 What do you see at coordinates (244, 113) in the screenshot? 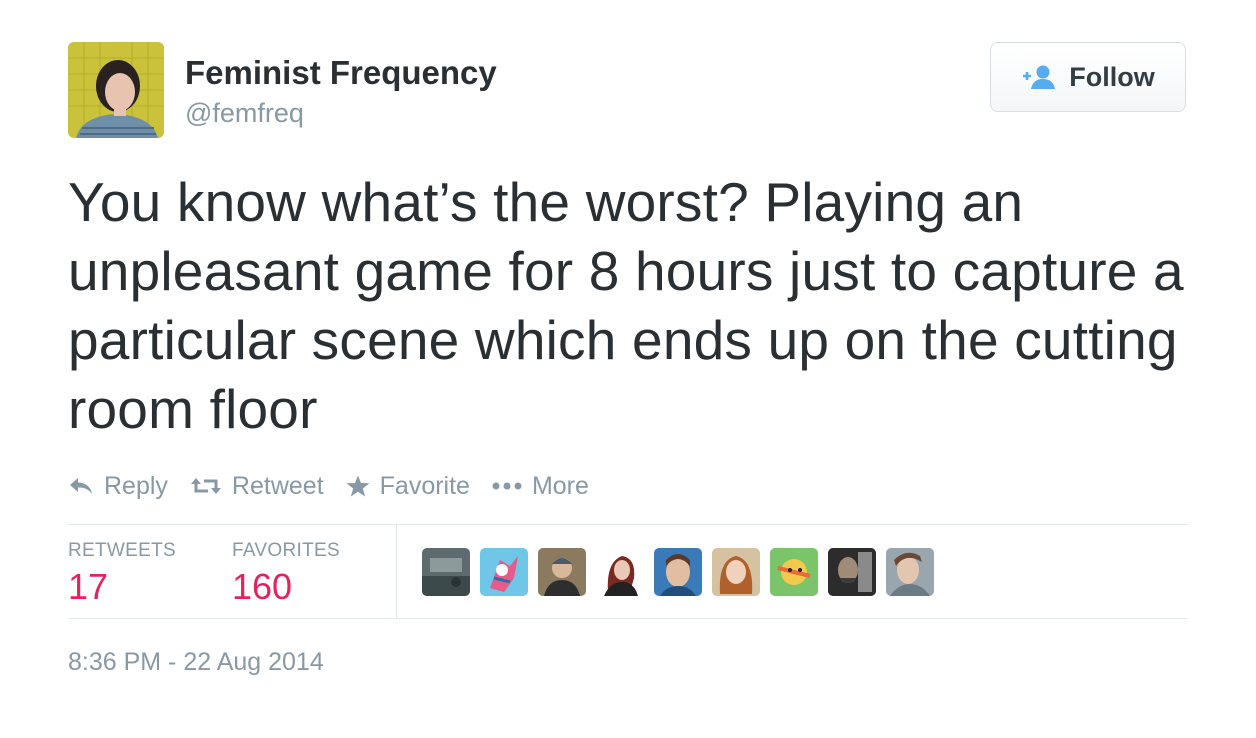
I see `author-handle: @femfreq` at bounding box center [244, 113].